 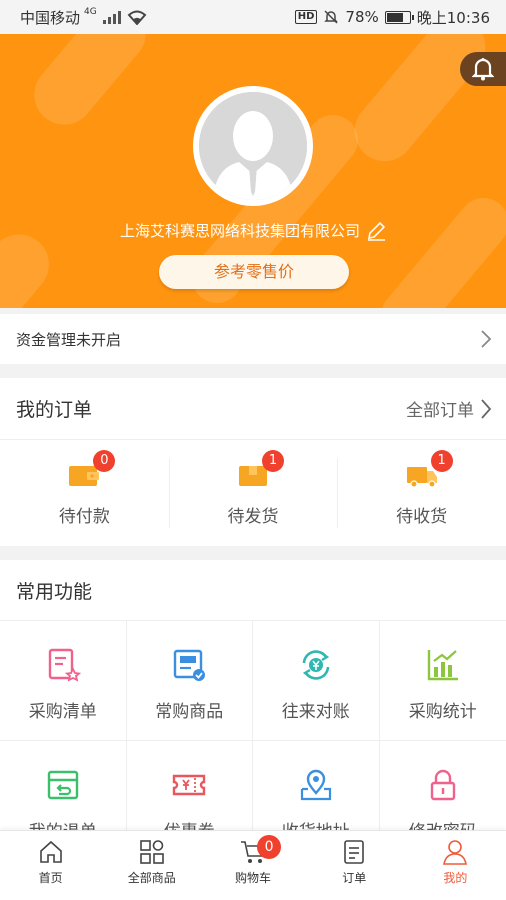 What do you see at coordinates (253, 409) in the screenshot?
I see `orders-header: 我的订单 全部订单` at bounding box center [253, 409].